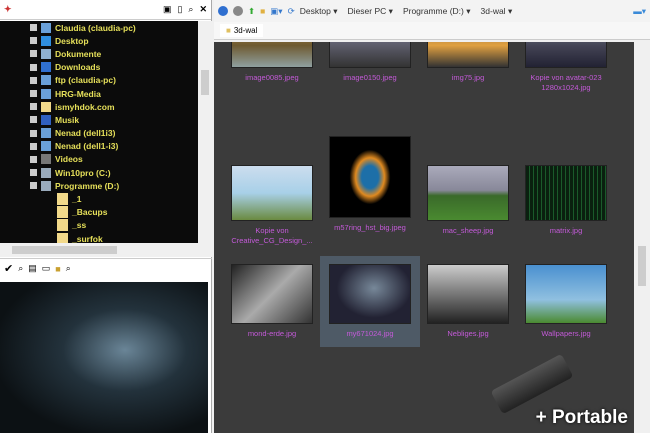  I want to click on new-folder-icon: ■, so click(262, 11).